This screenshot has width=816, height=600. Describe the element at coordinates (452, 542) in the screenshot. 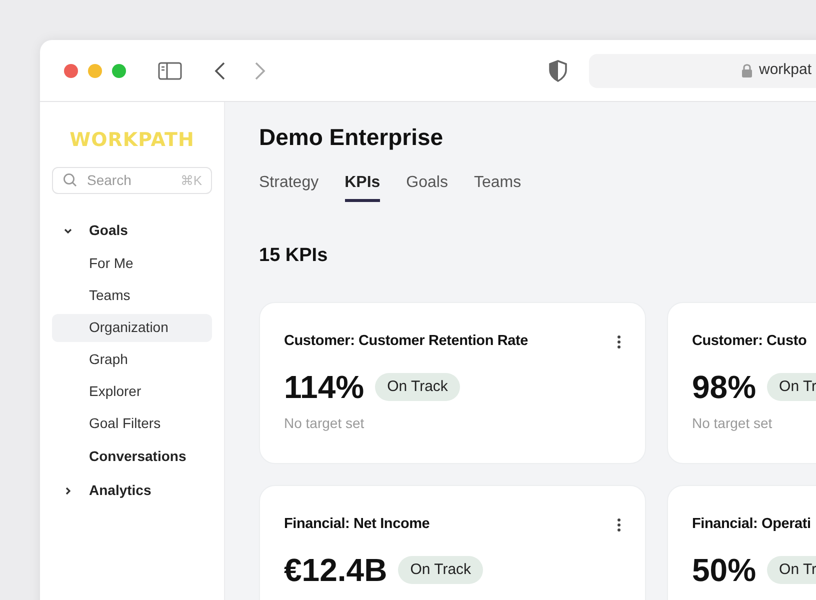

I see `kpi-card: Financial: Net Income €12.4B On Track` at that location.